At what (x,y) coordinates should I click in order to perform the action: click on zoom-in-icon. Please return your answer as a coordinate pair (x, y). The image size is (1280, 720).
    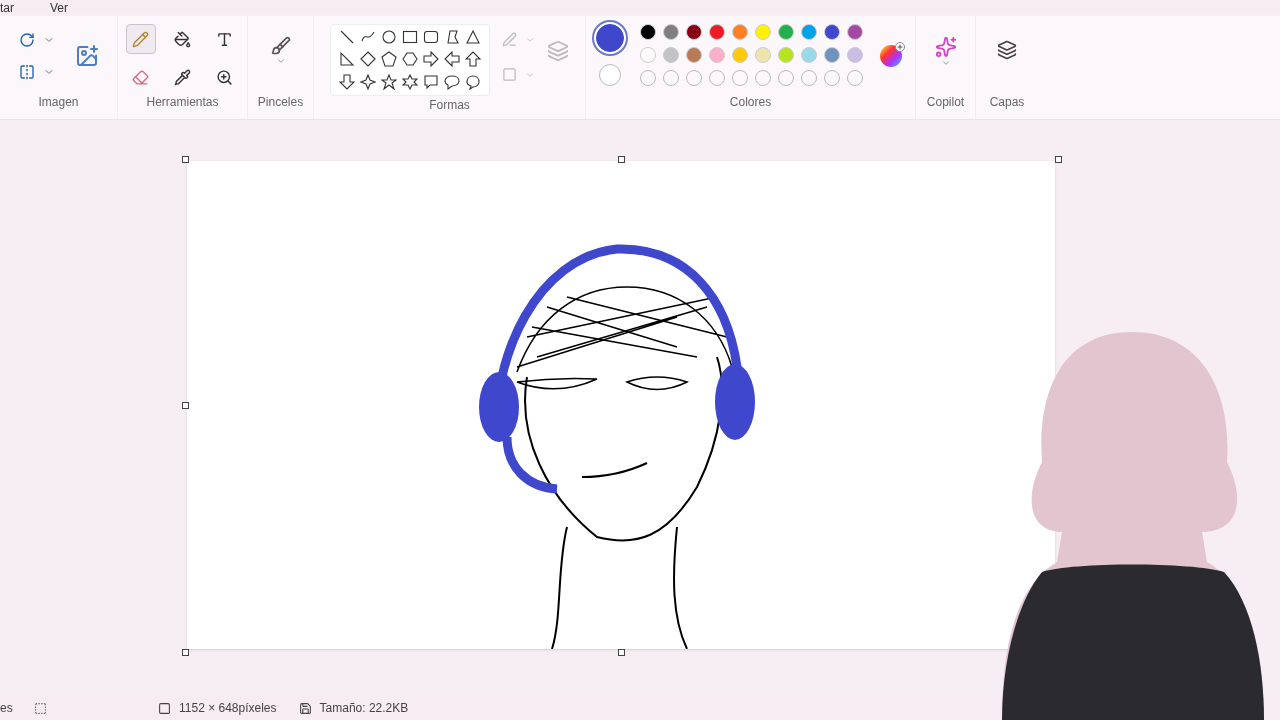
    Looking at the image, I should click on (224, 77).